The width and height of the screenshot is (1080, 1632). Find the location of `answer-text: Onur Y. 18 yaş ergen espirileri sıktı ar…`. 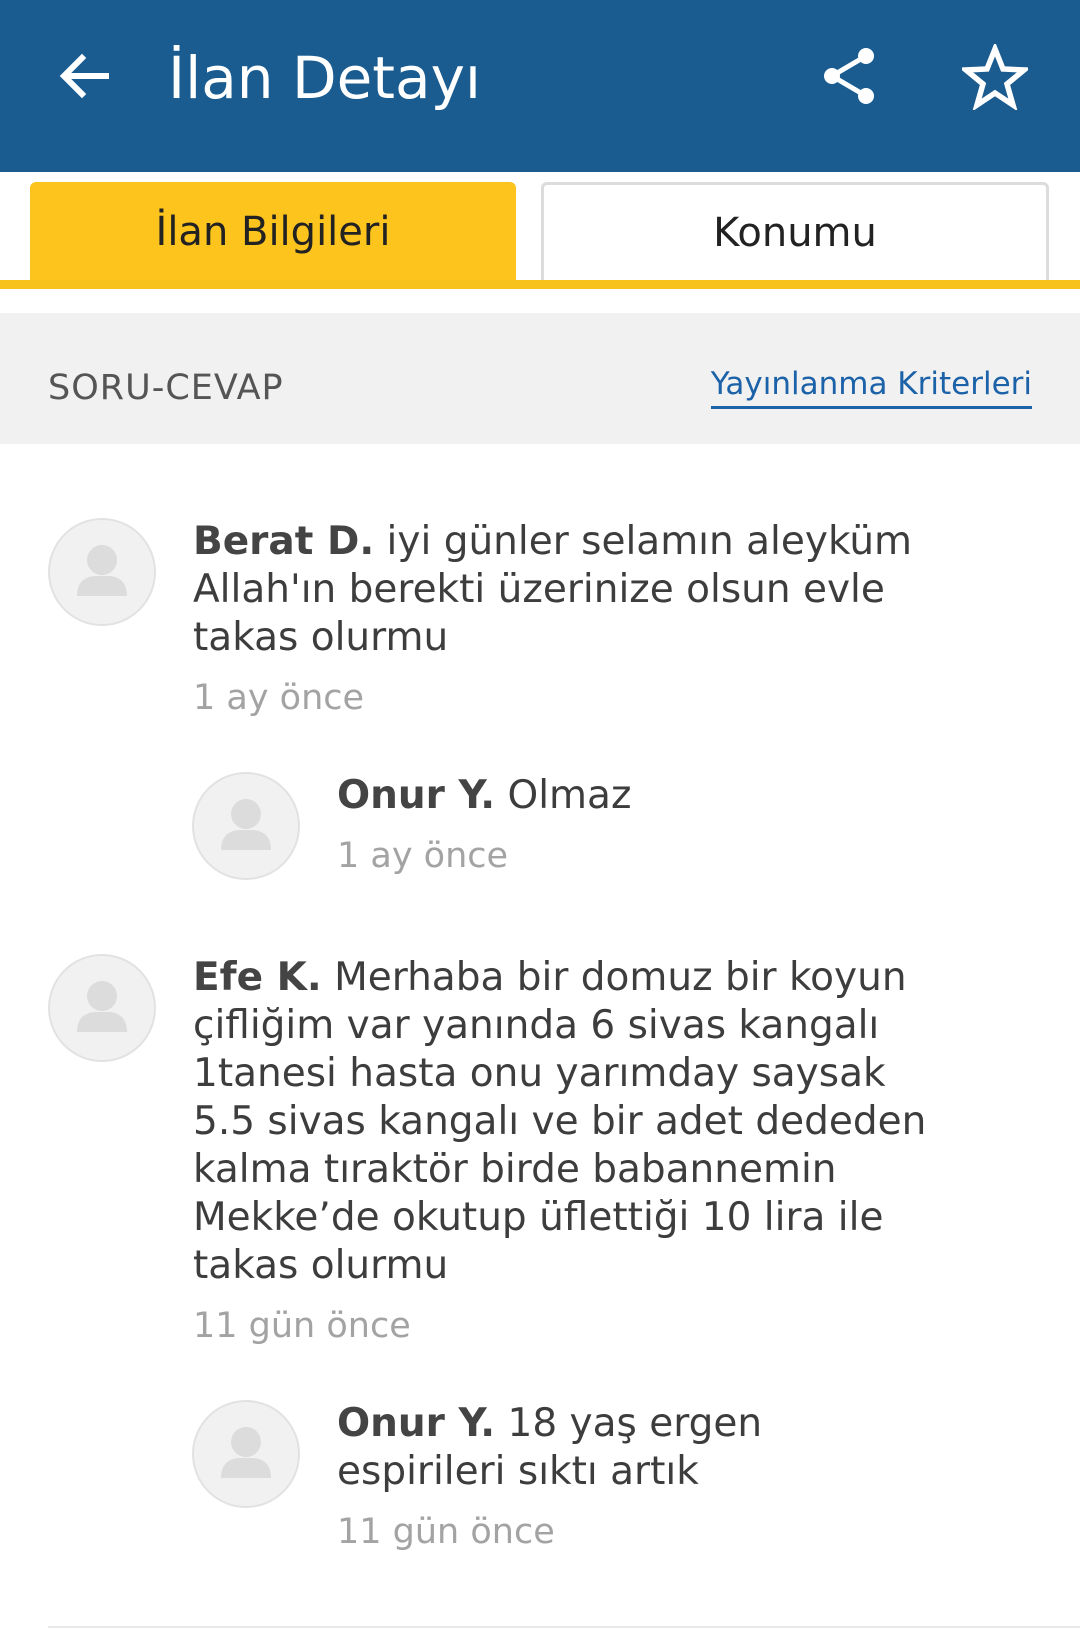

answer-text: Onur Y. 18 yaş ergen espirileri sıktı ar… is located at coordinates (577, 1448).